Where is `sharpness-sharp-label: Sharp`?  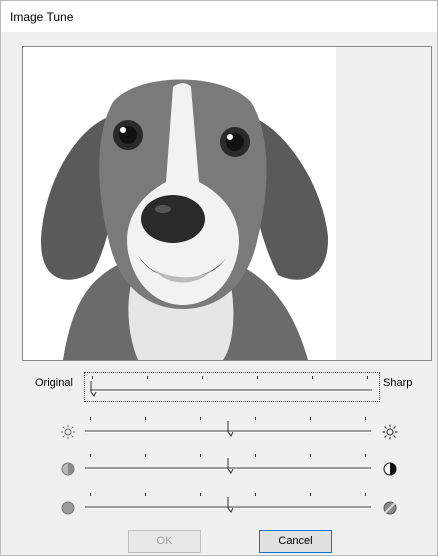
sharpness-sharp-label: Sharp is located at coordinates (398, 383).